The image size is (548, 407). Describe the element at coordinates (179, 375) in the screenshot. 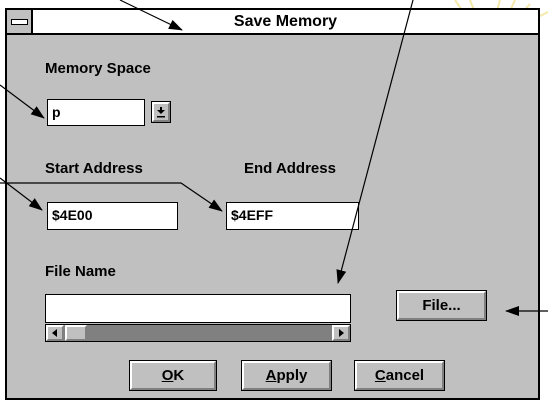

I see `ok-label-rest: K` at that location.